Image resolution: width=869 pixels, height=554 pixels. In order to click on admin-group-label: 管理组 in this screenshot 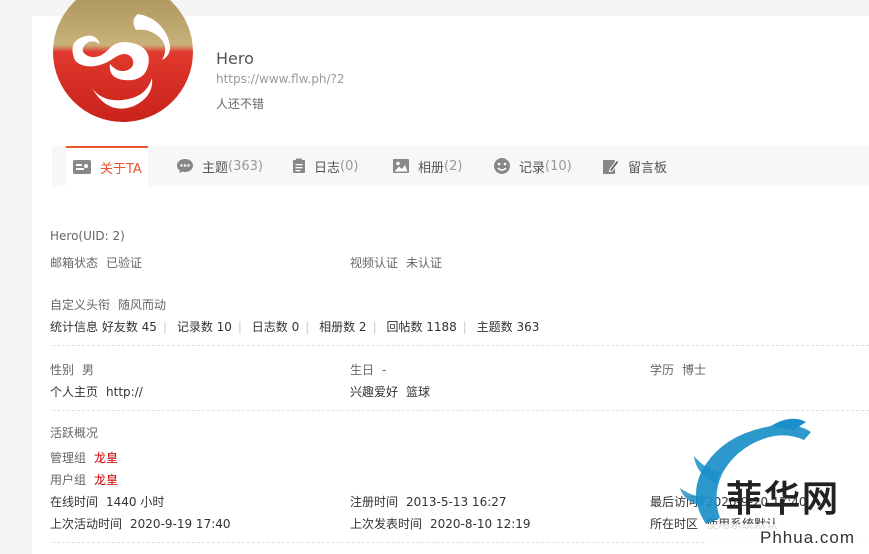, I will do `click(68, 458)`.